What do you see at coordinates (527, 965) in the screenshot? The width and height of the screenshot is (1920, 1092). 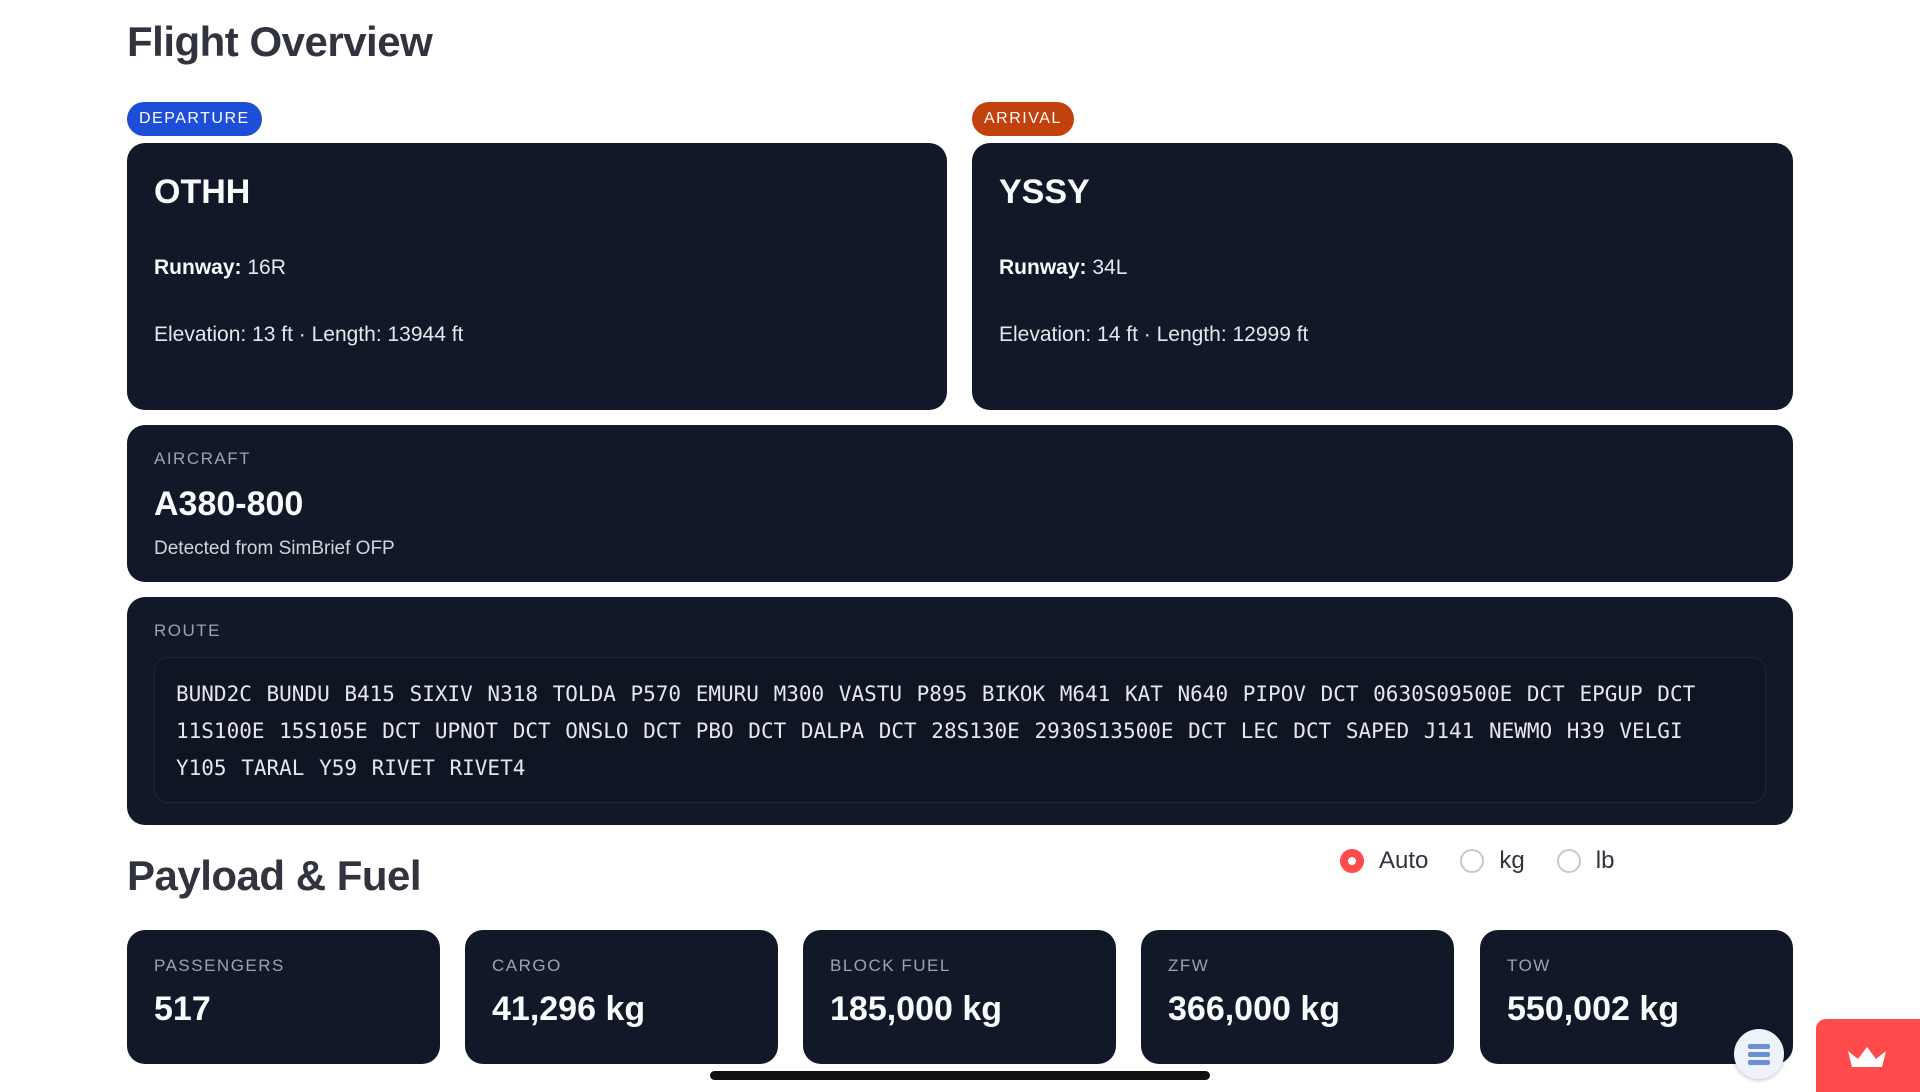 I see `metric-label: CARGO` at bounding box center [527, 965].